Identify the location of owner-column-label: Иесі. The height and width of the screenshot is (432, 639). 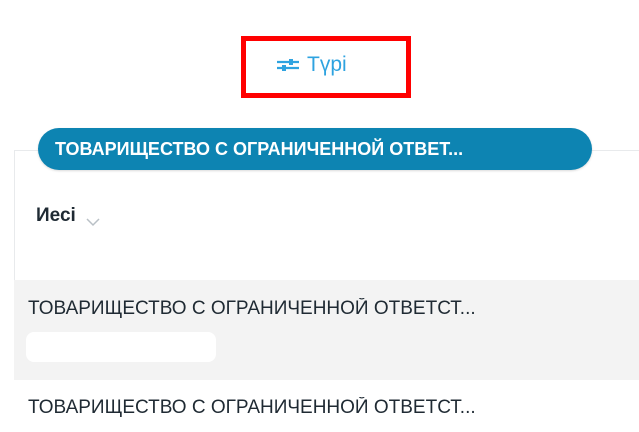
(56, 215).